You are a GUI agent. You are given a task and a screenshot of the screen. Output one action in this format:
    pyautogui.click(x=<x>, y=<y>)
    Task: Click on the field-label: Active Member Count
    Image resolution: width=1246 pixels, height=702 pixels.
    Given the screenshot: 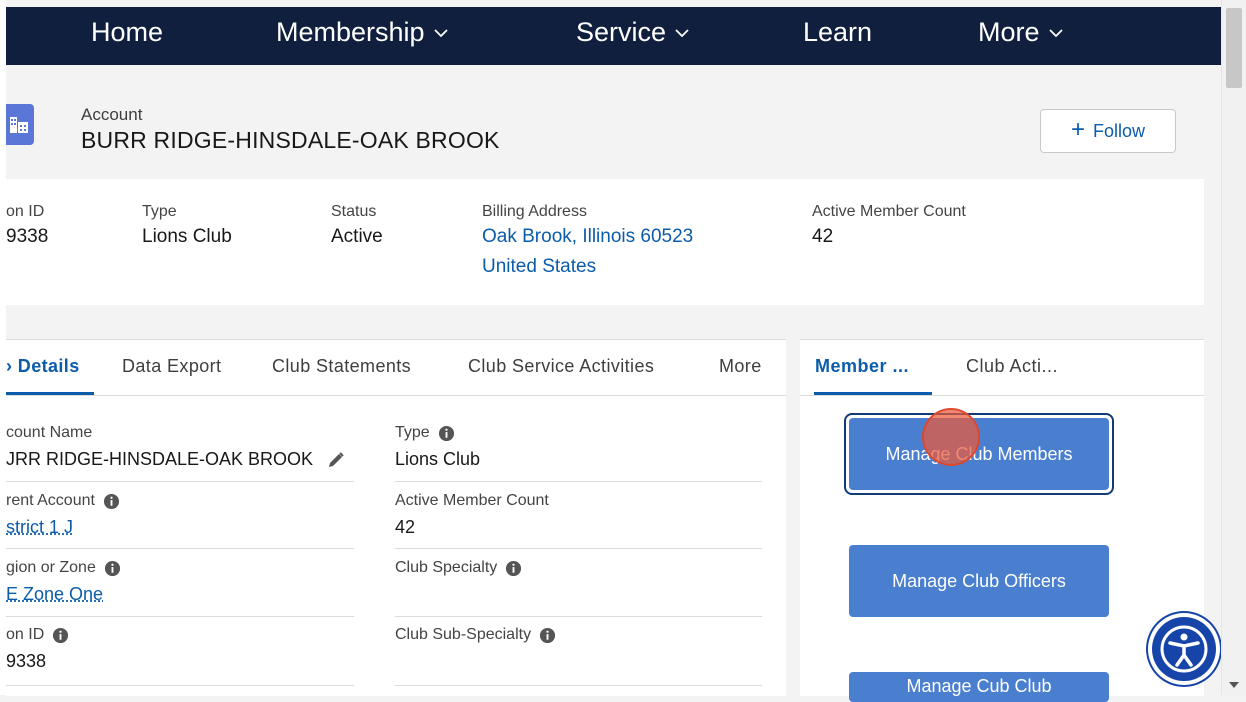 What is the action you would take?
    pyautogui.click(x=585, y=501)
    